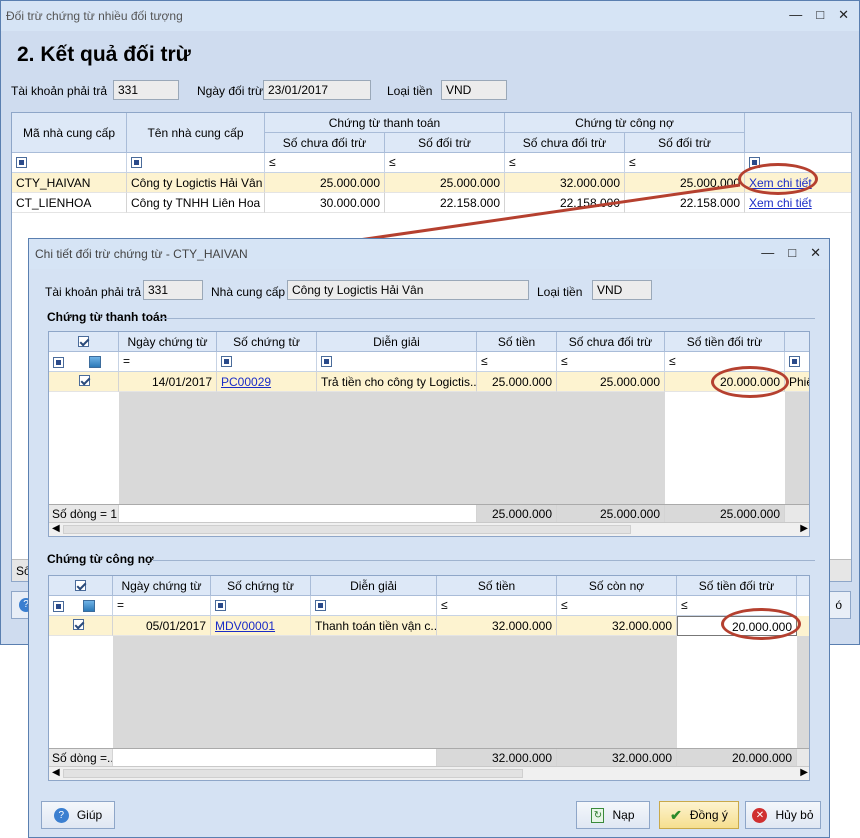 This screenshot has height=838, width=860. What do you see at coordinates (392, 448) in the screenshot?
I see `payment-empty-area` at bounding box center [392, 448].